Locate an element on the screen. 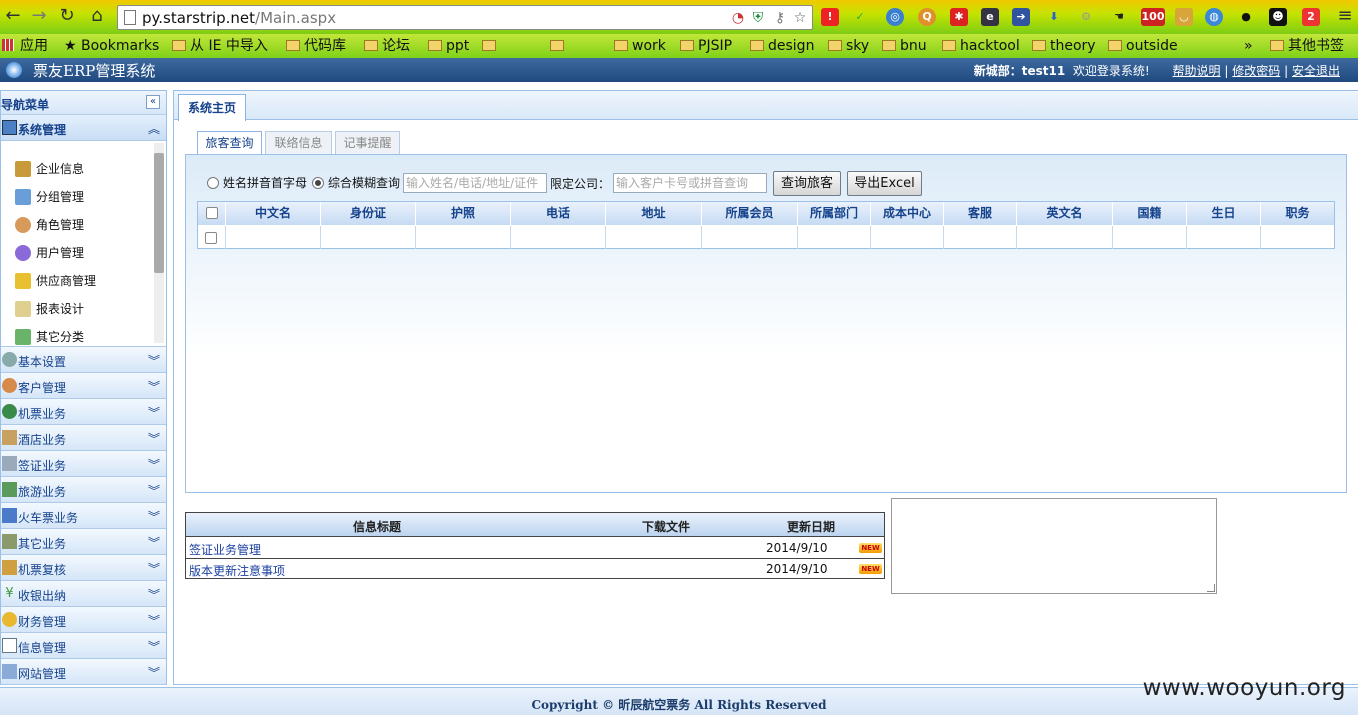 This screenshot has height=715, width=1358. lock-icon: ● is located at coordinates (1246, 17).